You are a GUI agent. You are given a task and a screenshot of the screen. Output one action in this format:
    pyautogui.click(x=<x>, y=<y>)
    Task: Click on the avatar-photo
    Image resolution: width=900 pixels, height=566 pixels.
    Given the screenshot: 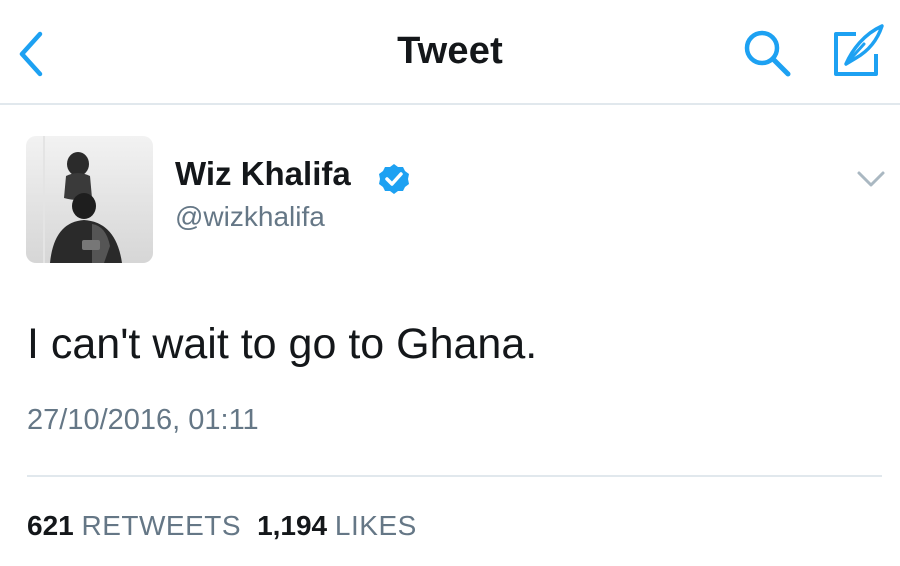 What is the action you would take?
    pyautogui.click(x=89, y=199)
    